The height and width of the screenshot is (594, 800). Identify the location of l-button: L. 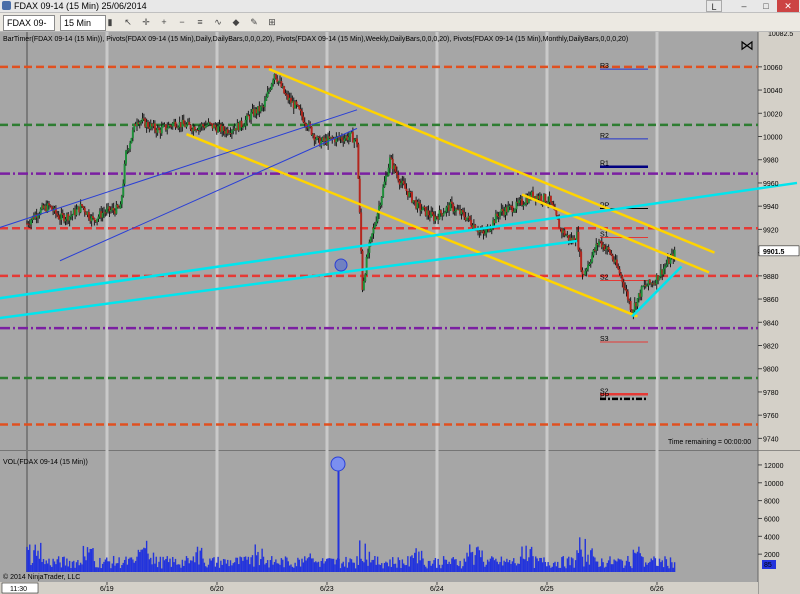
(714, 6).